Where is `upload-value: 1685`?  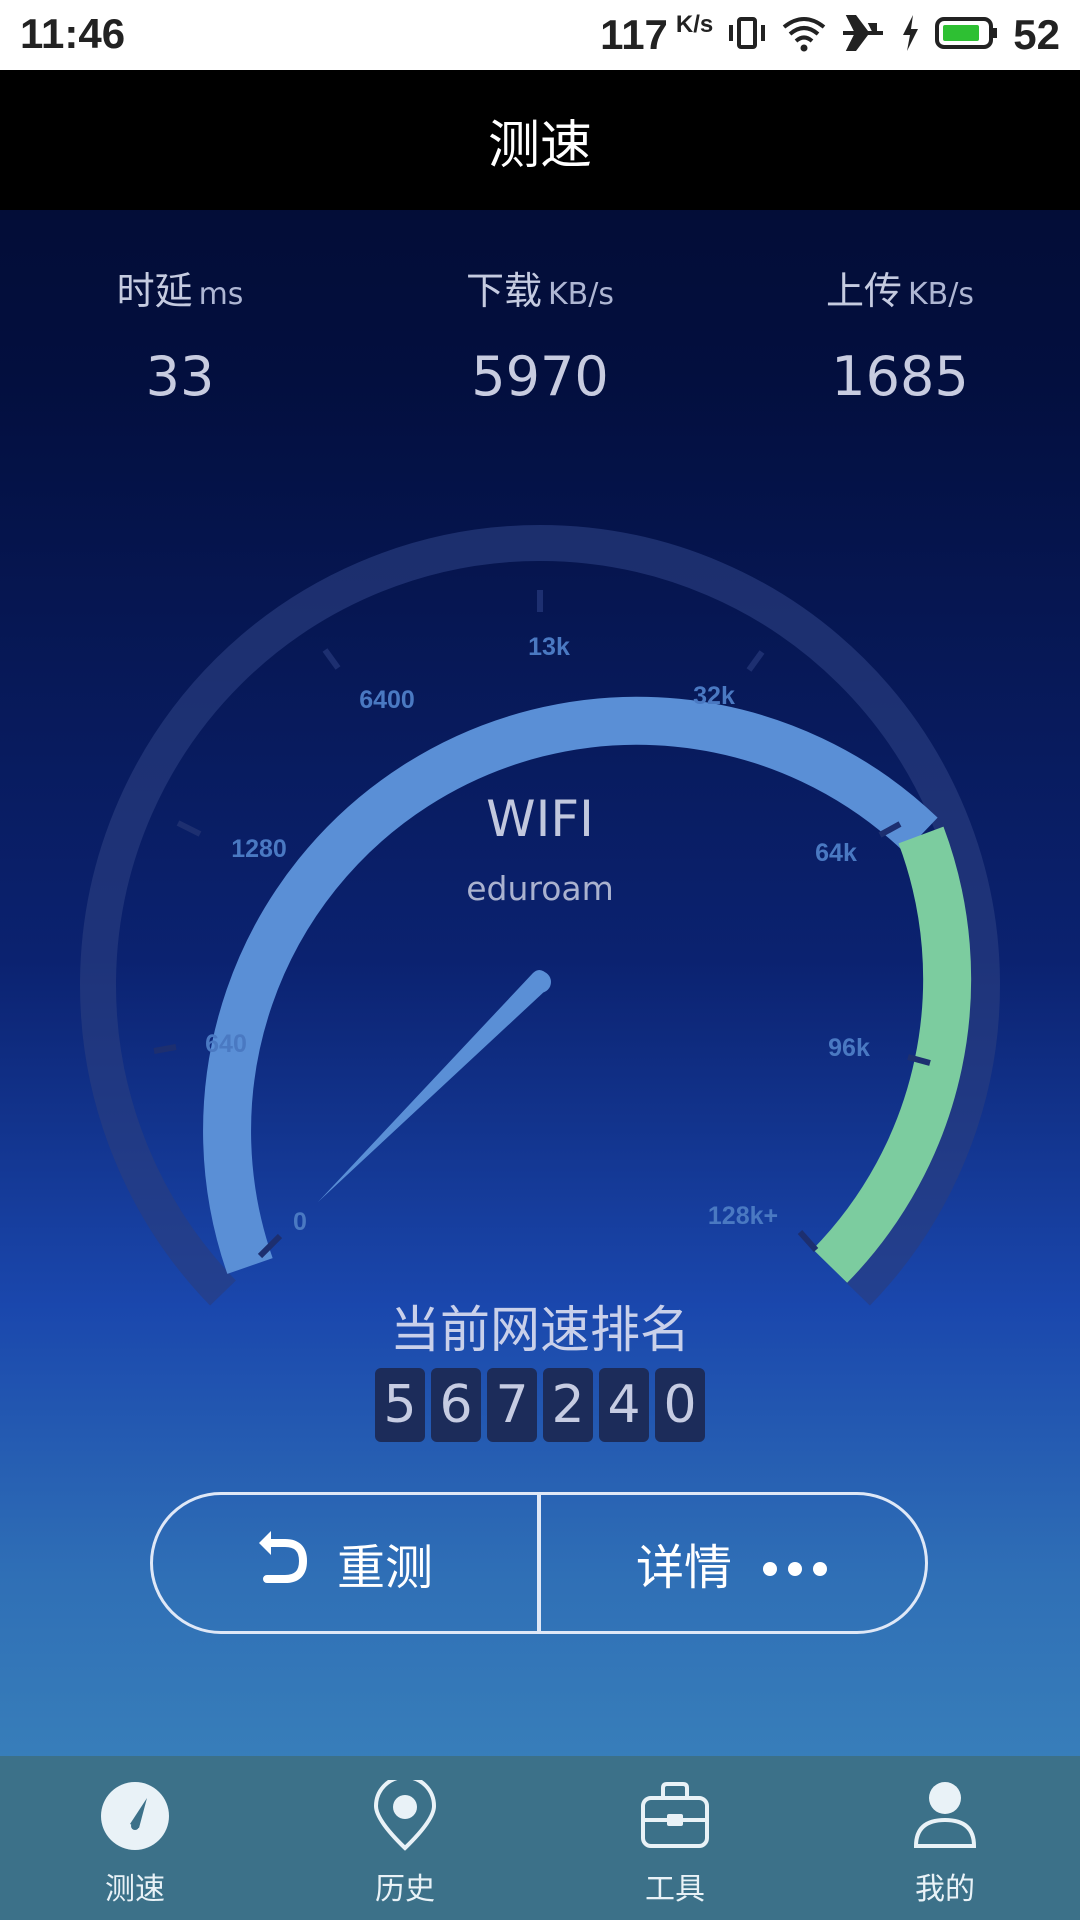
upload-value: 1685 is located at coordinates (900, 376).